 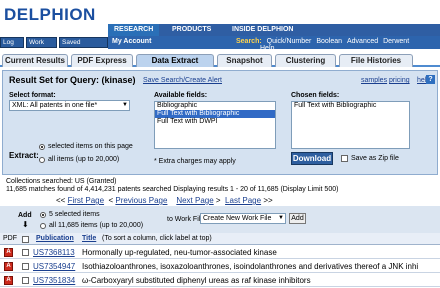 What do you see at coordinates (141, 200) in the screenshot?
I see `previous-page-link: Previous Page` at bounding box center [141, 200].